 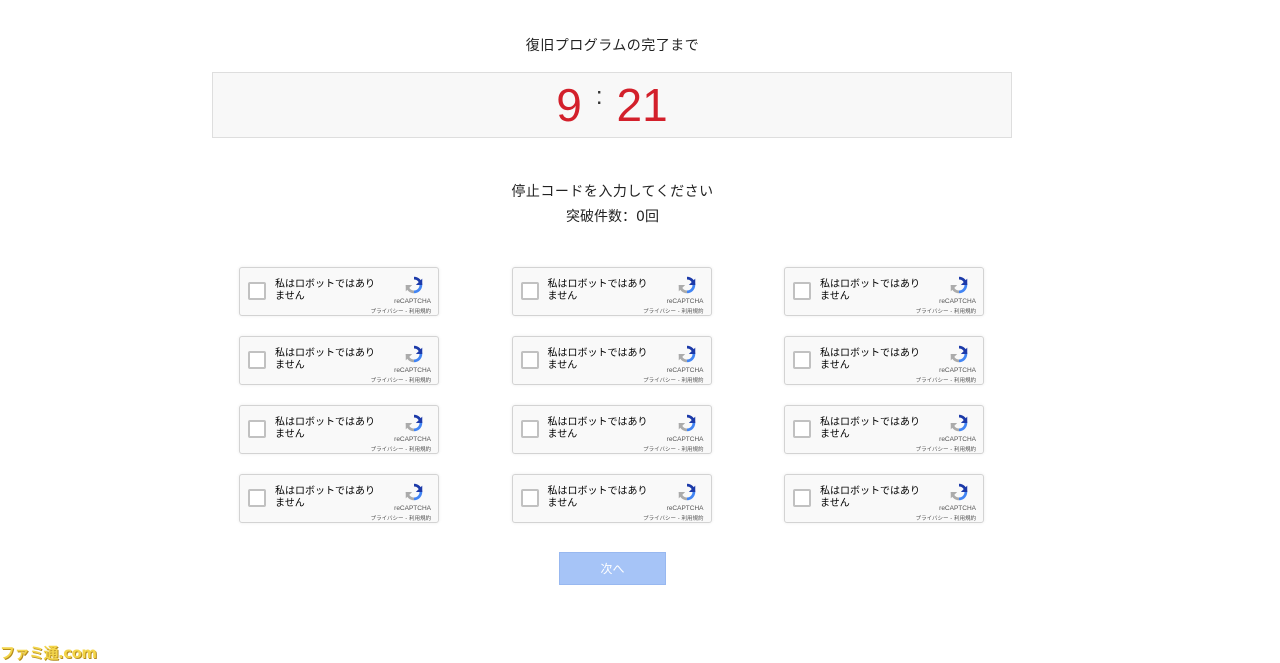 I want to click on countdown-timer: 9 : 21, so click(x=611, y=105).